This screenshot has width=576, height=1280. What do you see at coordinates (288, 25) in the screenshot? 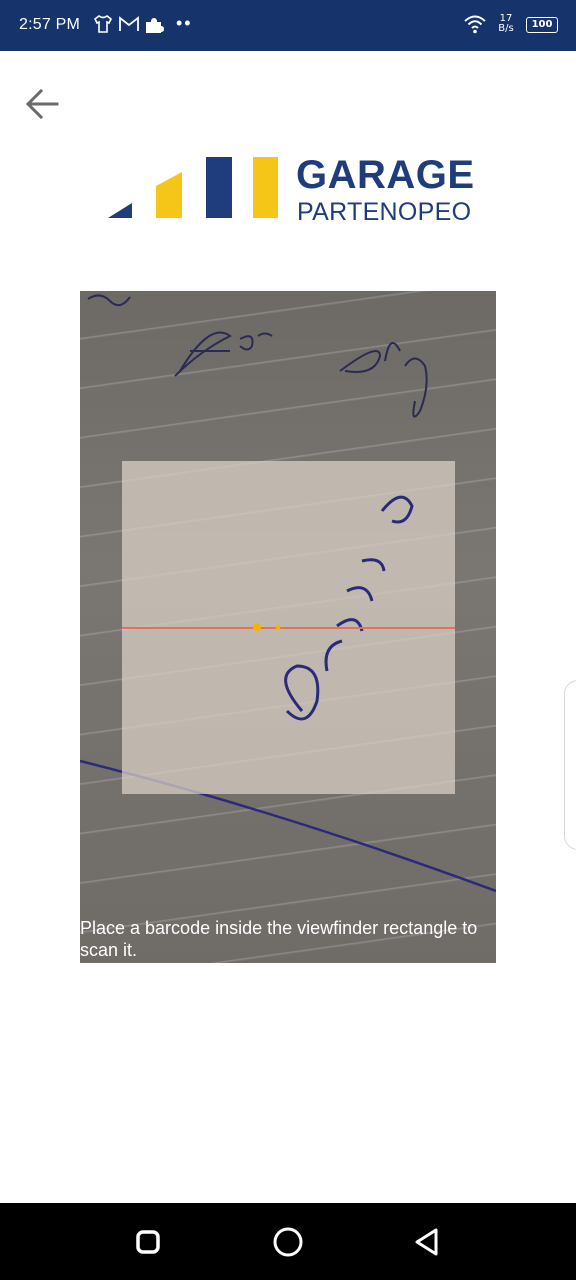
I see `status-bar: 2:57 PM •• 17 B/s 100` at bounding box center [288, 25].